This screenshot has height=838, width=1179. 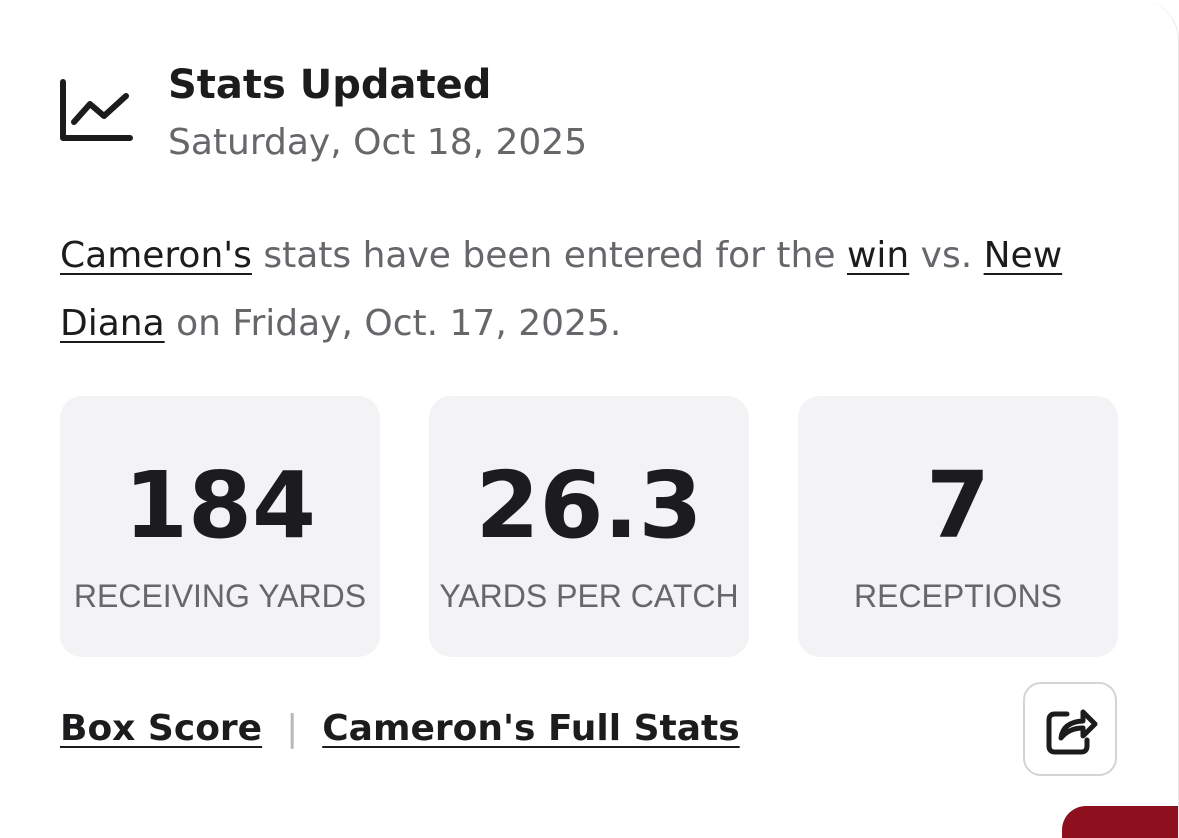 I want to click on stat-box-yards-per-catch: 26.3 YARDS PER CATCH, so click(x=589, y=526).